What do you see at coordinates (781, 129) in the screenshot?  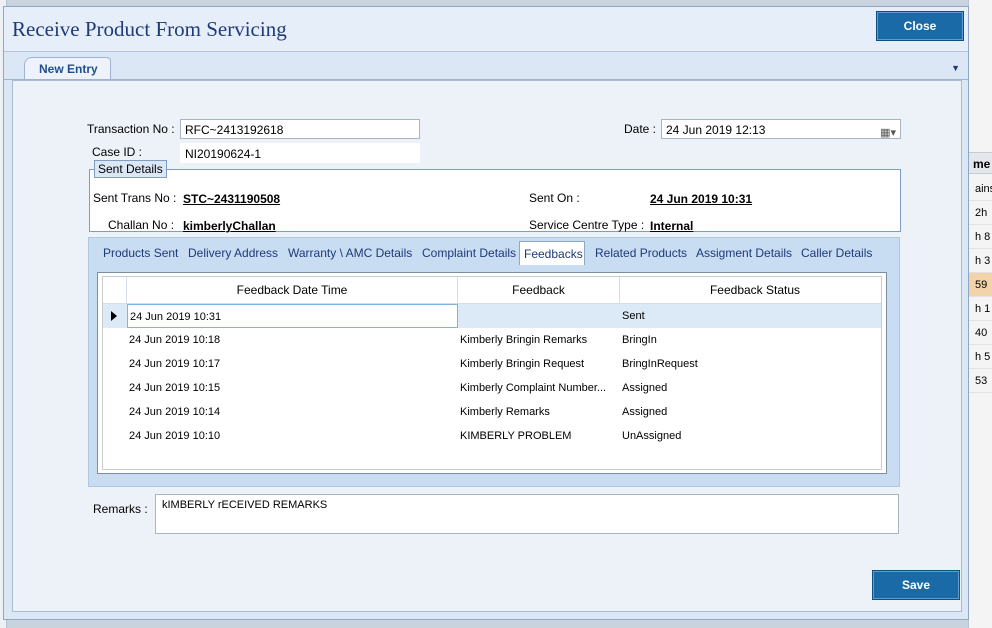 I see `date-picker: 24 Jun 2019 12:13 ▦▾` at bounding box center [781, 129].